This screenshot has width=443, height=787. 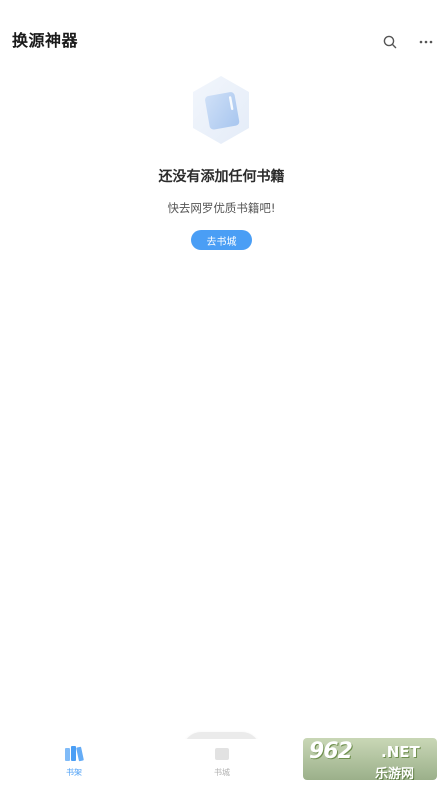 What do you see at coordinates (74, 754) in the screenshot?
I see `bookshelf-icon` at bounding box center [74, 754].